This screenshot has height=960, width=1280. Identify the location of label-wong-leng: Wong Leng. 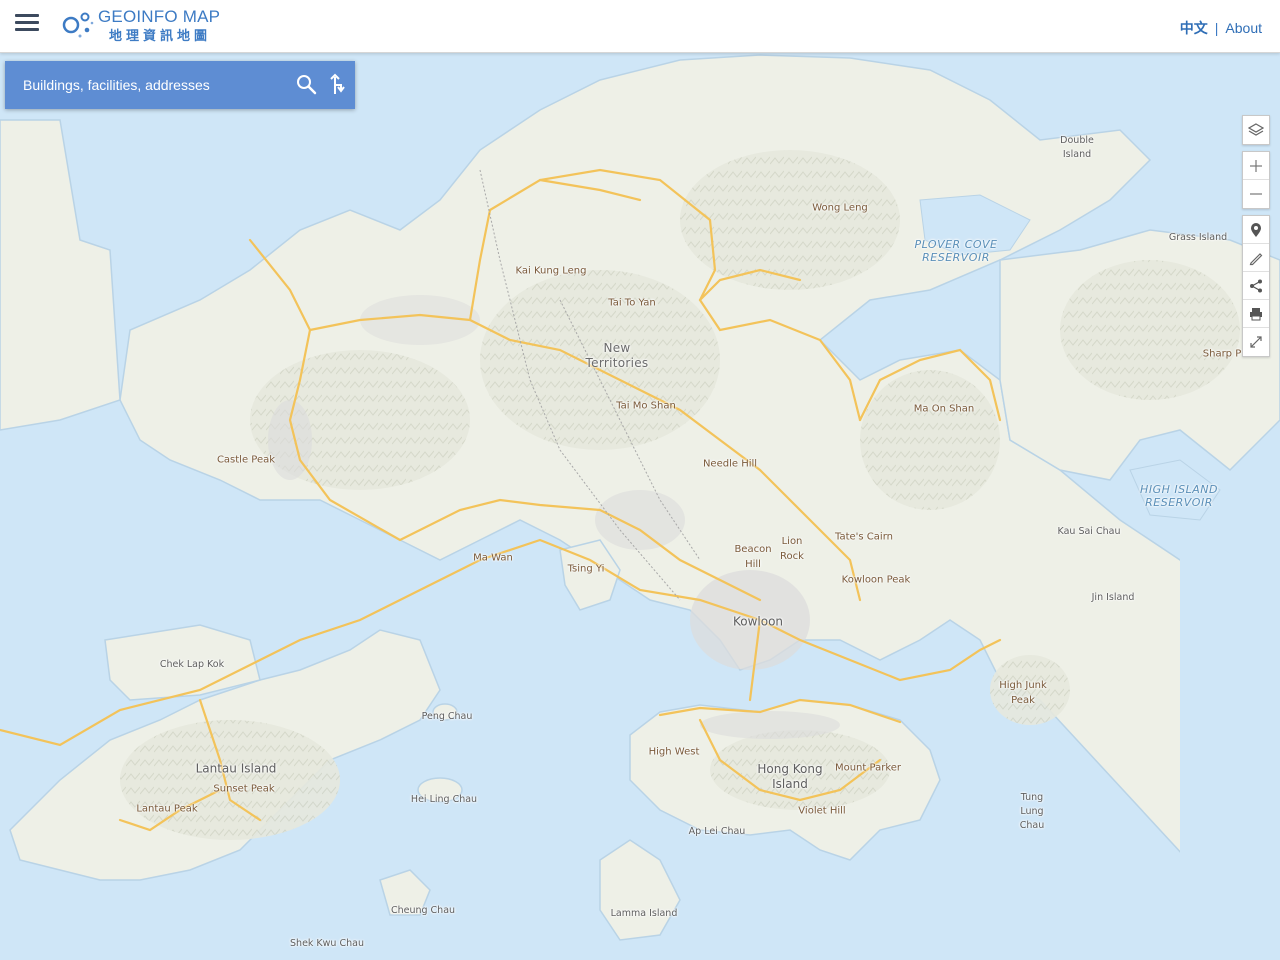
(840, 208).